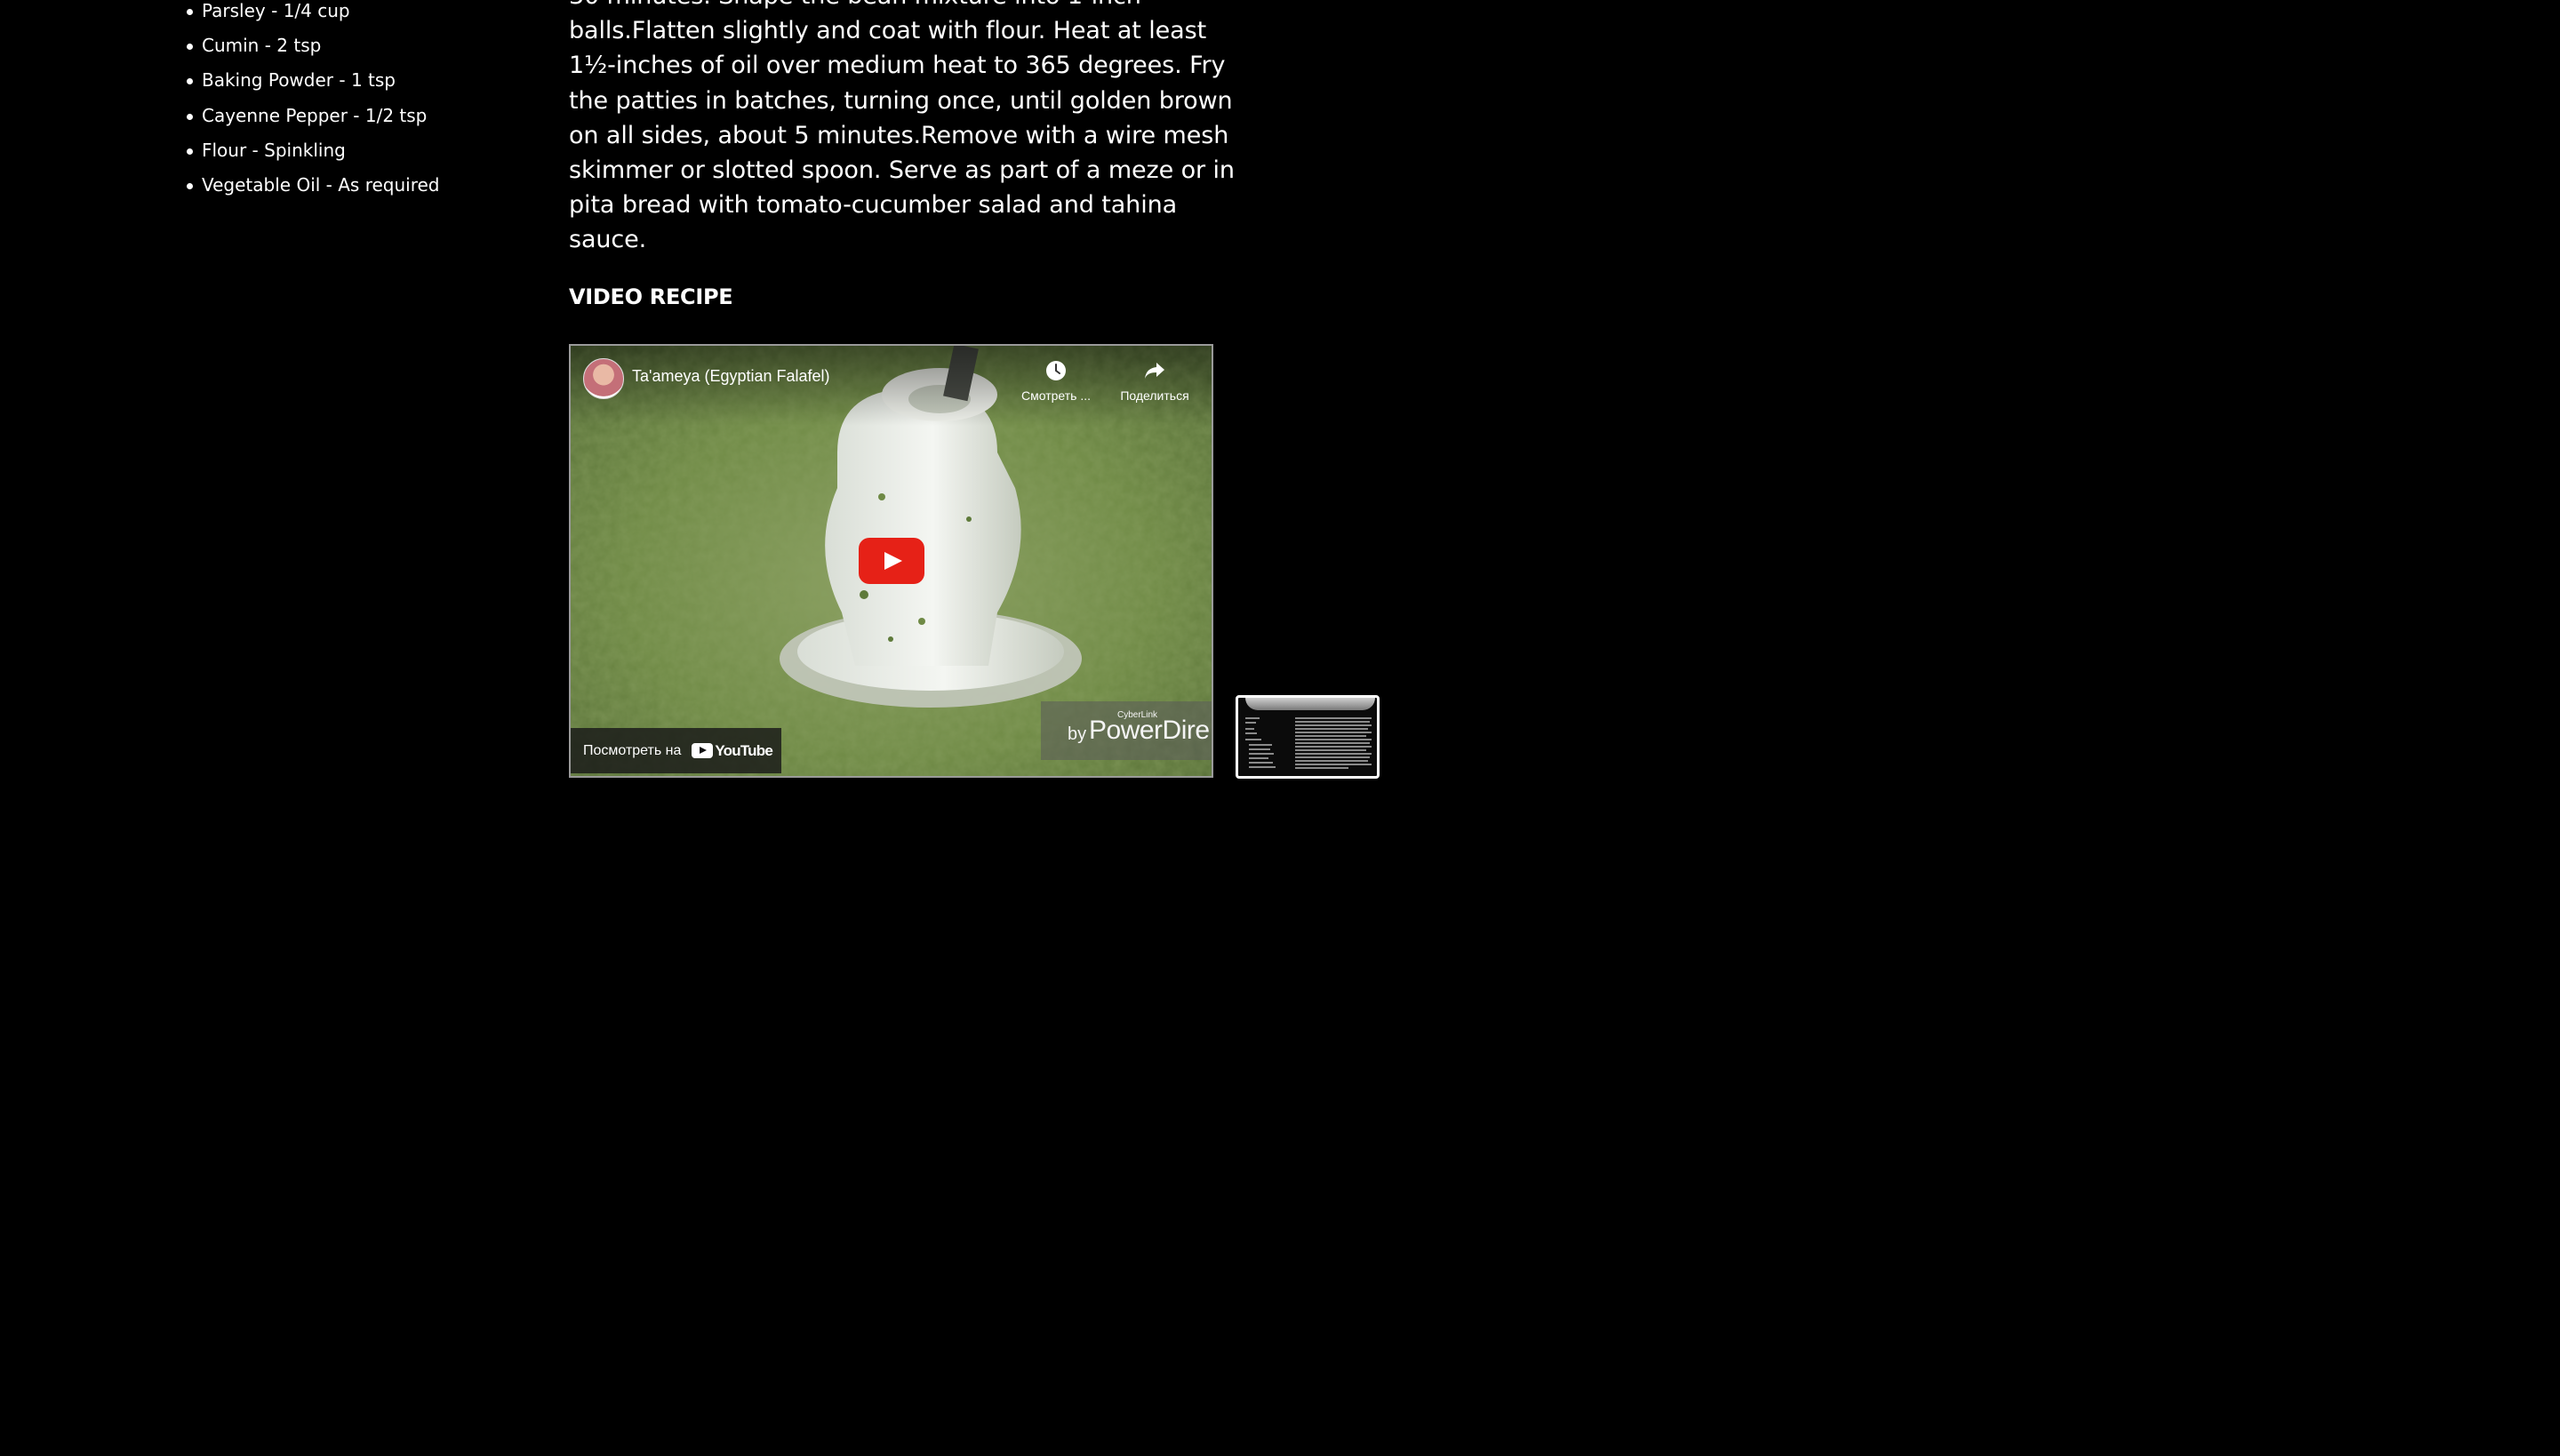 This screenshot has height=1456, width=2560. Describe the element at coordinates (313, 150) in the screenshot. I see `ingredient-item: Flour - Spinkling` at that location.